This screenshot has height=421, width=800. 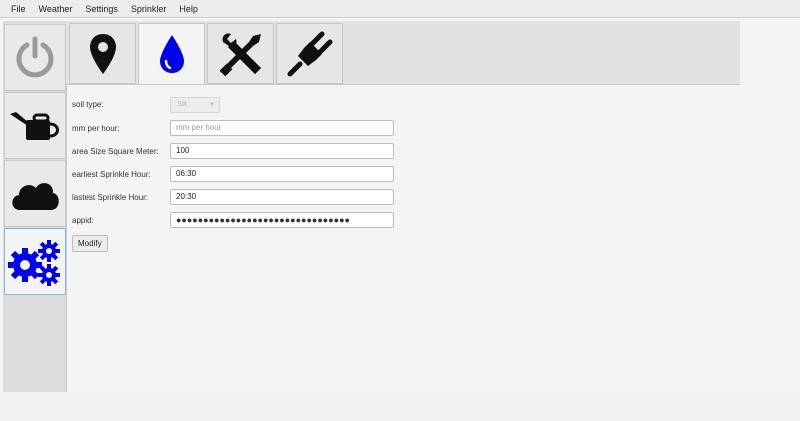 I want to click on menu-file: File, so click(x=18, y=9).